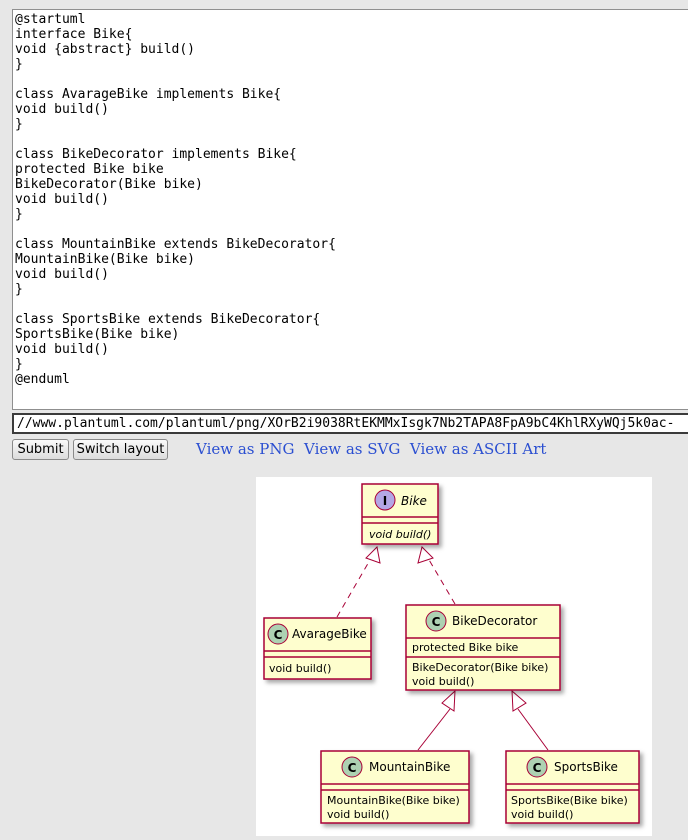 This screenshot has width=688, height=840. I want to click on class-bike: I Bike void build(), so click(400, 514).